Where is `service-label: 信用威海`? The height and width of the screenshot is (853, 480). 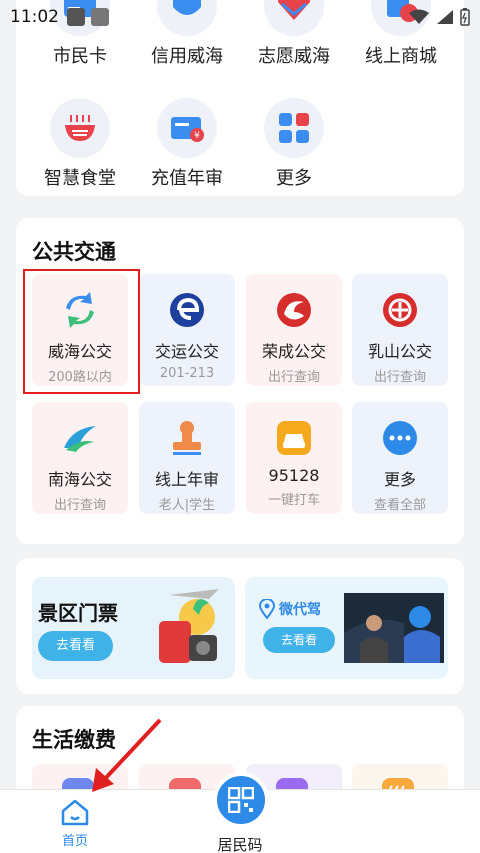
service-label: 信用威海 is located at coordinates (187, 56).